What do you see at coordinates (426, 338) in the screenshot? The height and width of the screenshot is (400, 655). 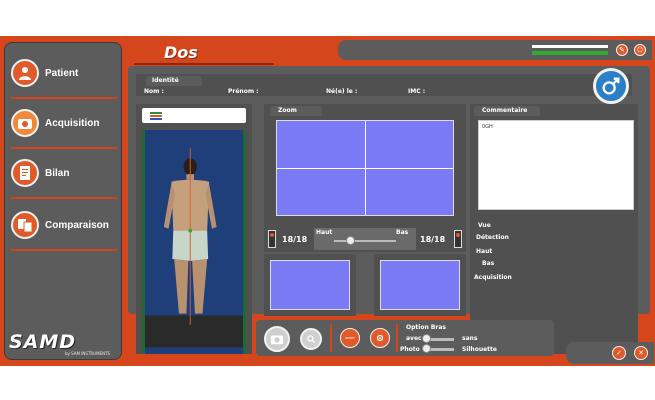 I see `bras-toggle-thumb` at bounding box center [426, 338].